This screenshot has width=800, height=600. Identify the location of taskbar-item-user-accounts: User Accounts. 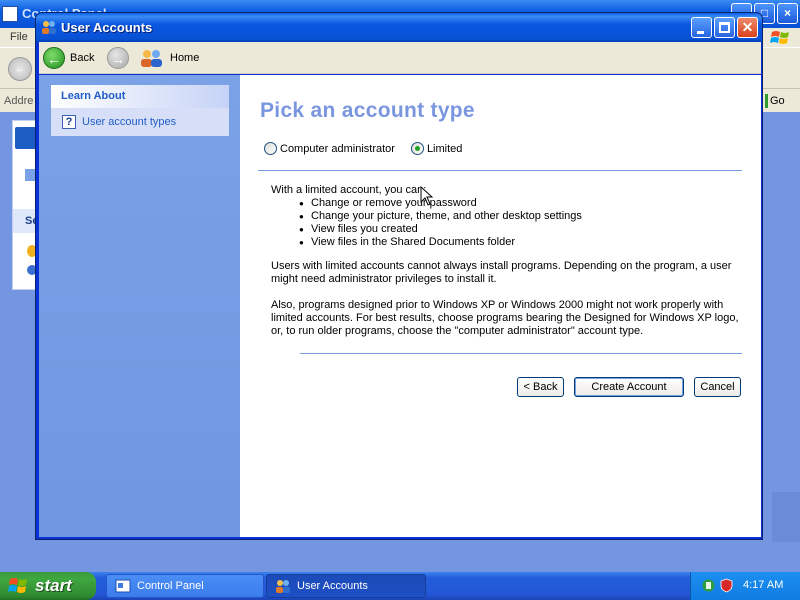
(346, 586).